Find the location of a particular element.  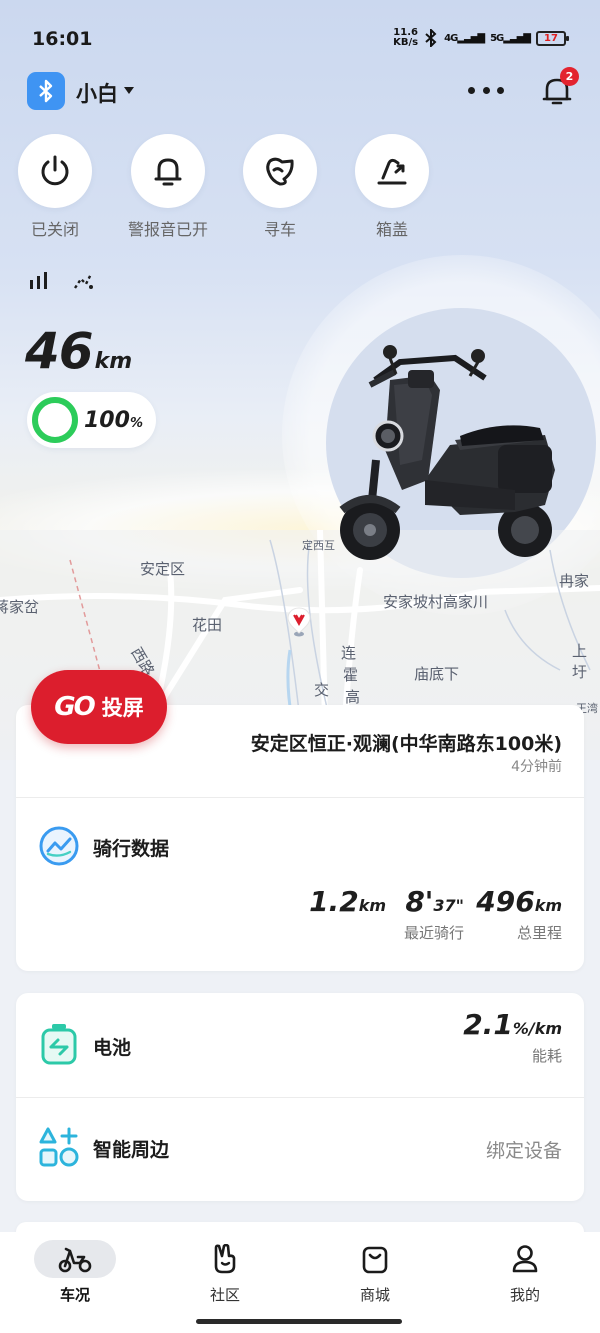

map-label-ranjia: 冉家 is located at coordinates (574, 581).